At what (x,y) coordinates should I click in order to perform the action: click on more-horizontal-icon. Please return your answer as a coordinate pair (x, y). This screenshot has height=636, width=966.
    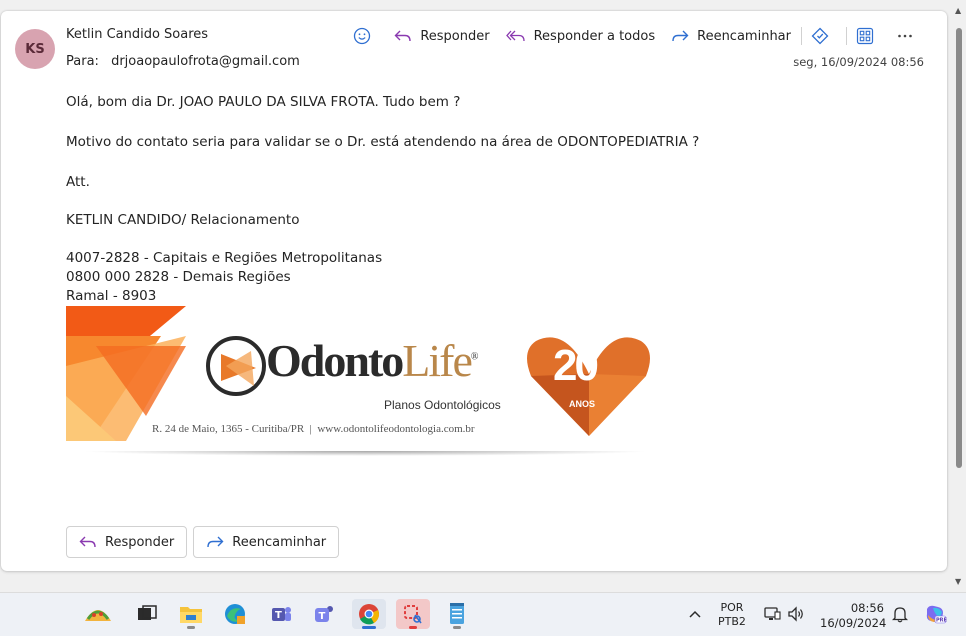
    Looking at the image, I should click on (905, 36).